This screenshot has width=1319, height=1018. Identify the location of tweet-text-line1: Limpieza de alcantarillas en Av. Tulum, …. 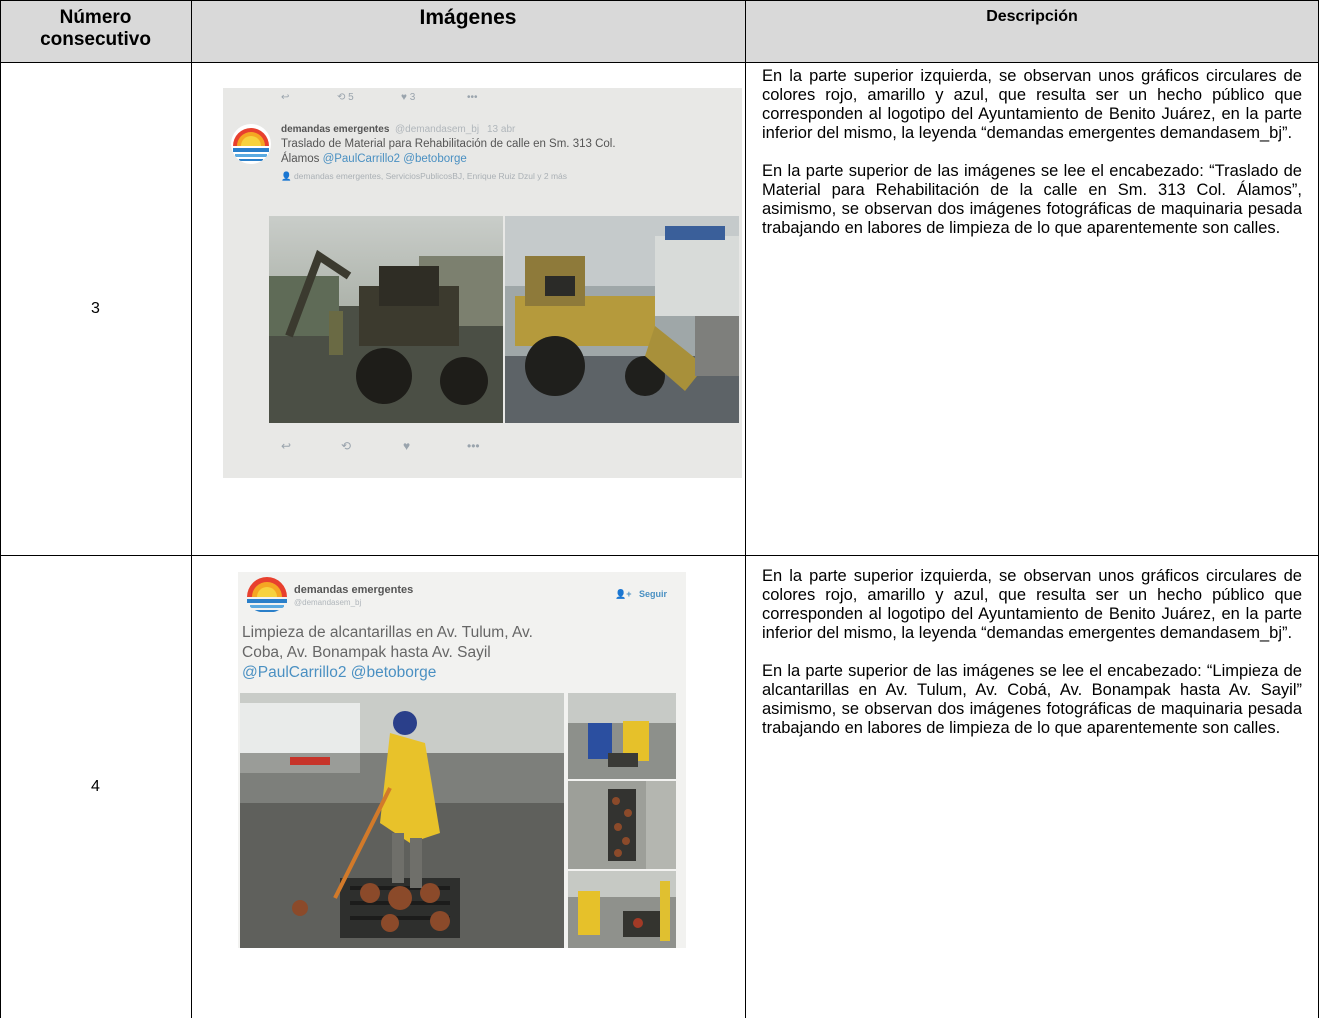
(387, 632).